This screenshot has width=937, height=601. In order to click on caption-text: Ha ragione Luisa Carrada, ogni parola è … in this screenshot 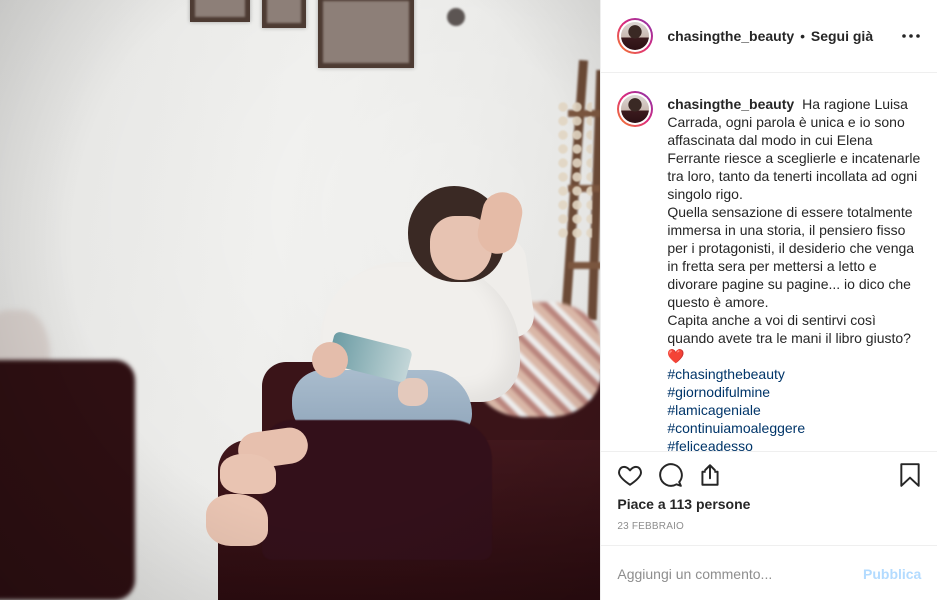, I will do `click(794, 221)`.